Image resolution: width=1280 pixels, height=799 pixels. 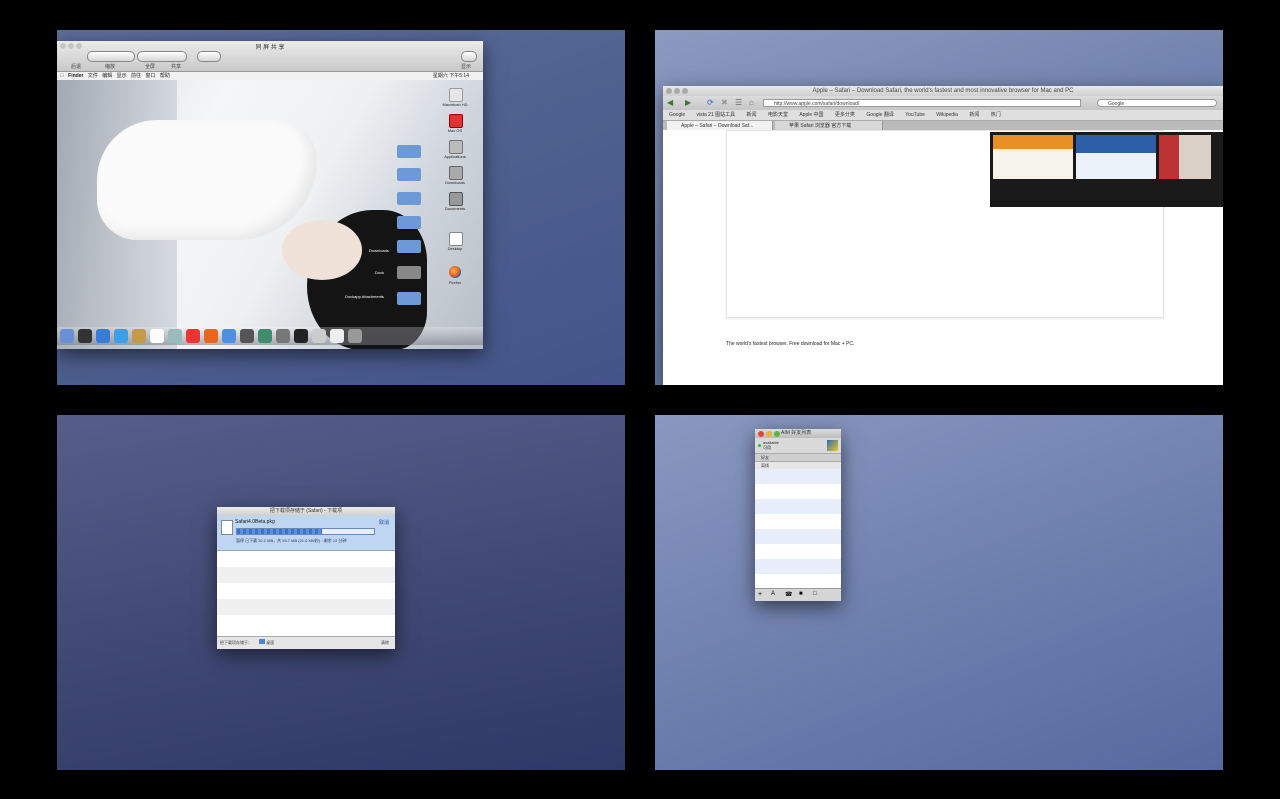 I want to click on preferences-icon, so click(x=283, y=336).